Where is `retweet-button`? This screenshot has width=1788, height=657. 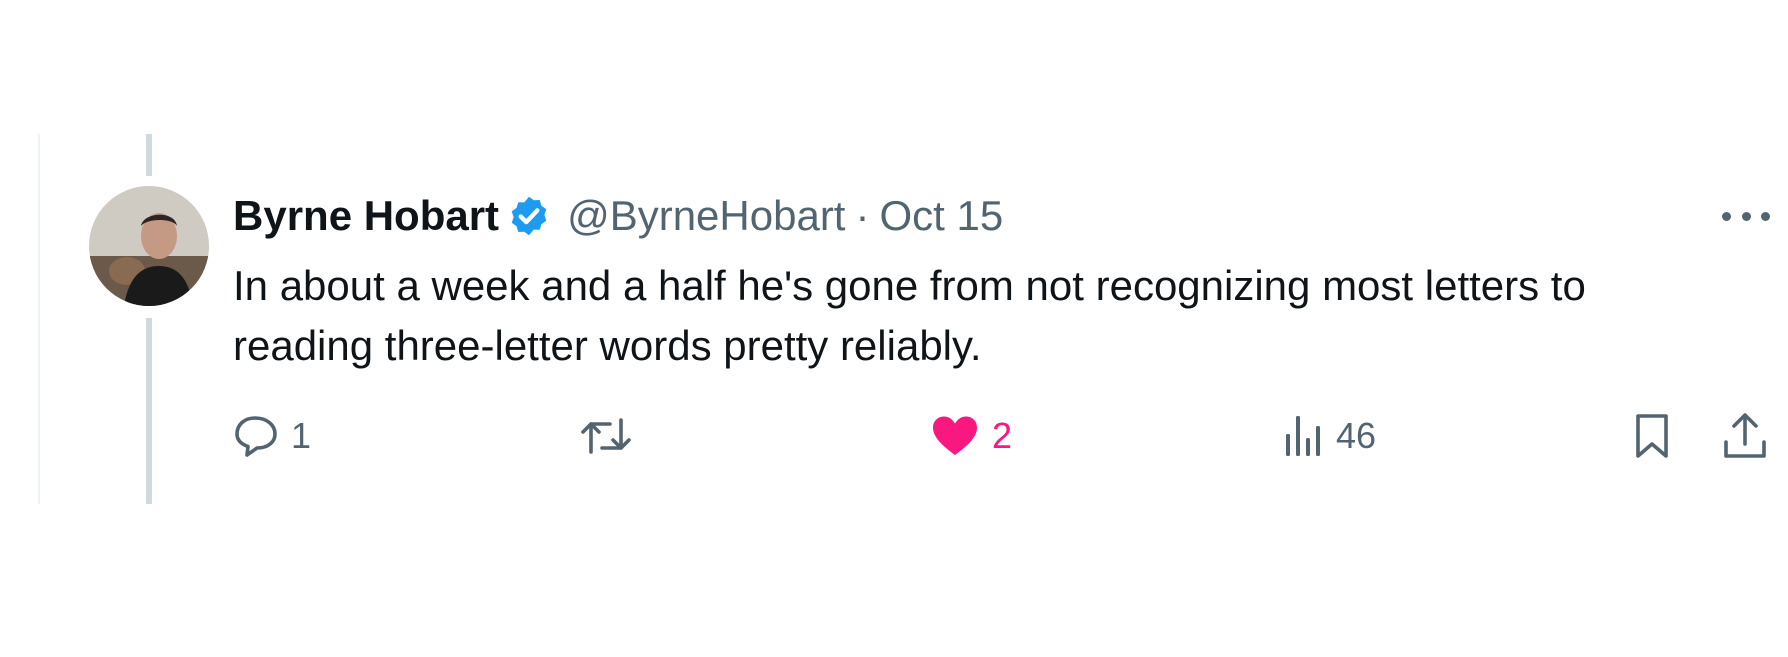 retweet-button is located at coordinates (606, 436).